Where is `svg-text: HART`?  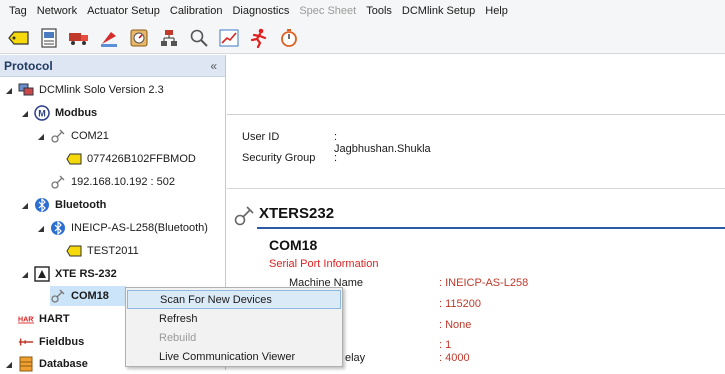
svg-text: HART is located at coordinates (26, 320).